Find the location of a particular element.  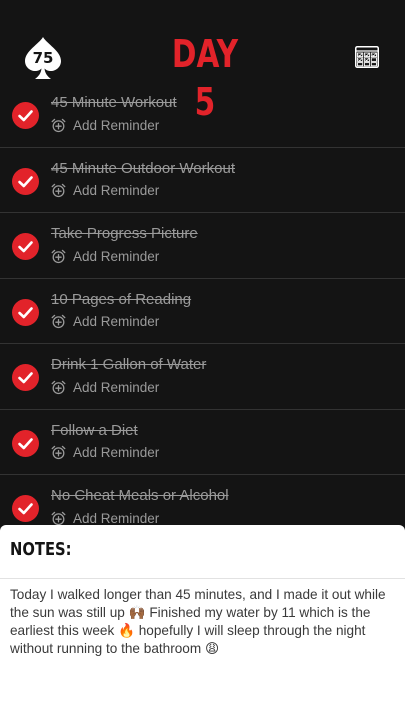

notes-title: NOTES: is located at coordinates (41, 549).